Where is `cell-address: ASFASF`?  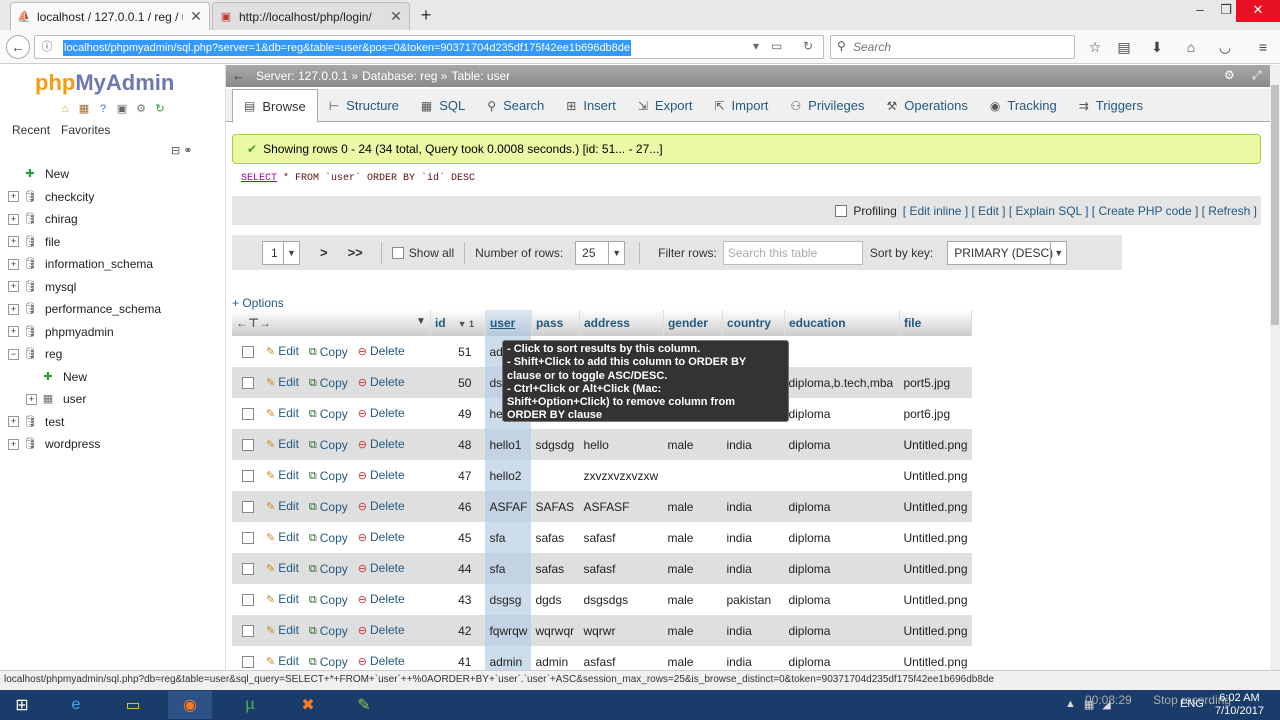
cell-address: ASFASF is located at coordinates (621, 506).